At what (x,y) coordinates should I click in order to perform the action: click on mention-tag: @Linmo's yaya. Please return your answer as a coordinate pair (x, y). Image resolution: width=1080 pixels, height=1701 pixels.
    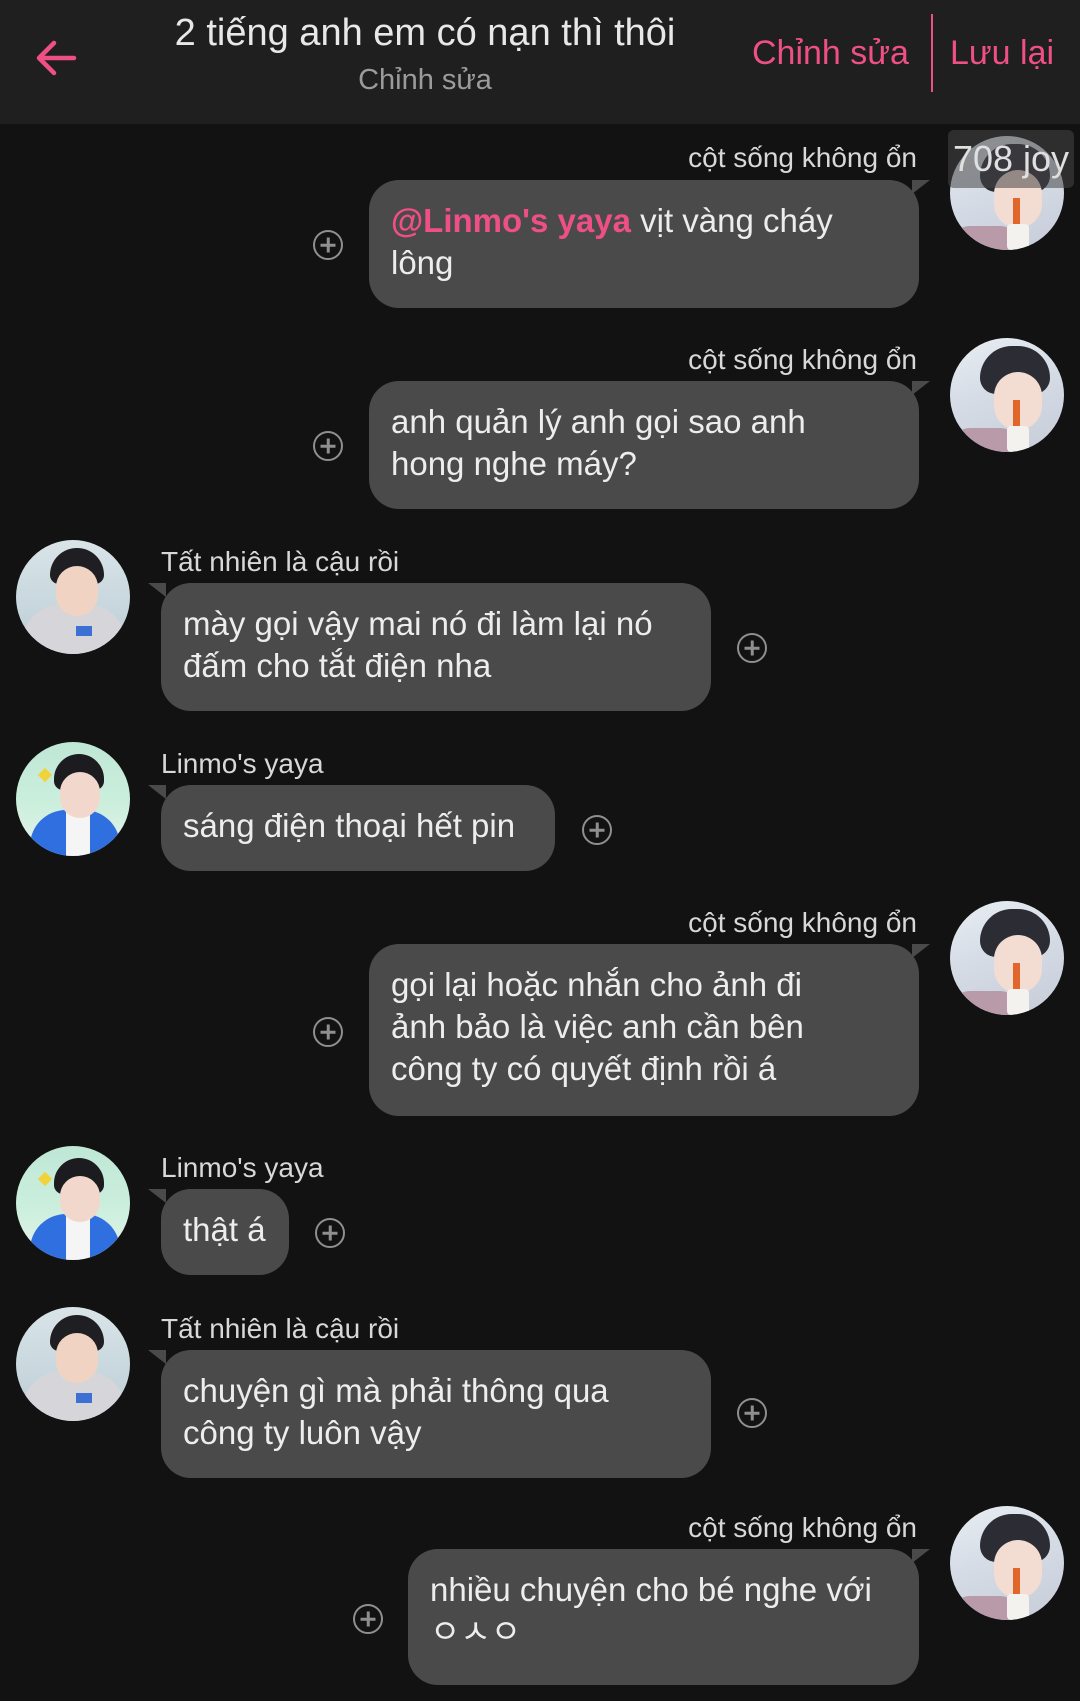
    Looking at the image, I should click on (511, 220).